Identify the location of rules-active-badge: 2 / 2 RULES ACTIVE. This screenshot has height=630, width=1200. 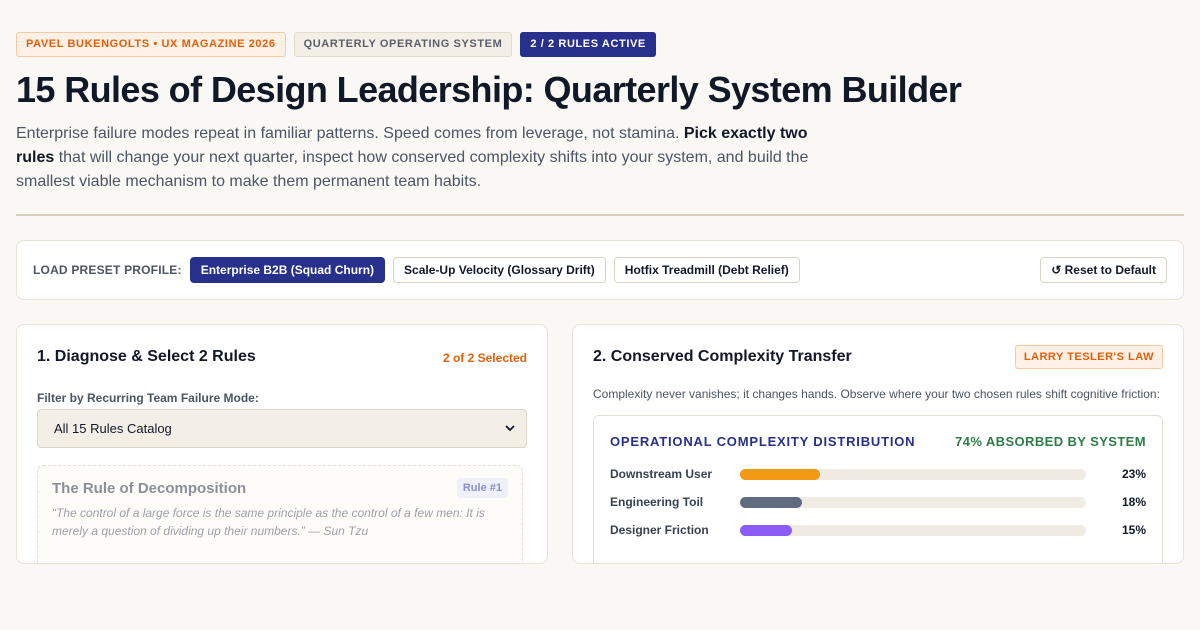
(588, 44).